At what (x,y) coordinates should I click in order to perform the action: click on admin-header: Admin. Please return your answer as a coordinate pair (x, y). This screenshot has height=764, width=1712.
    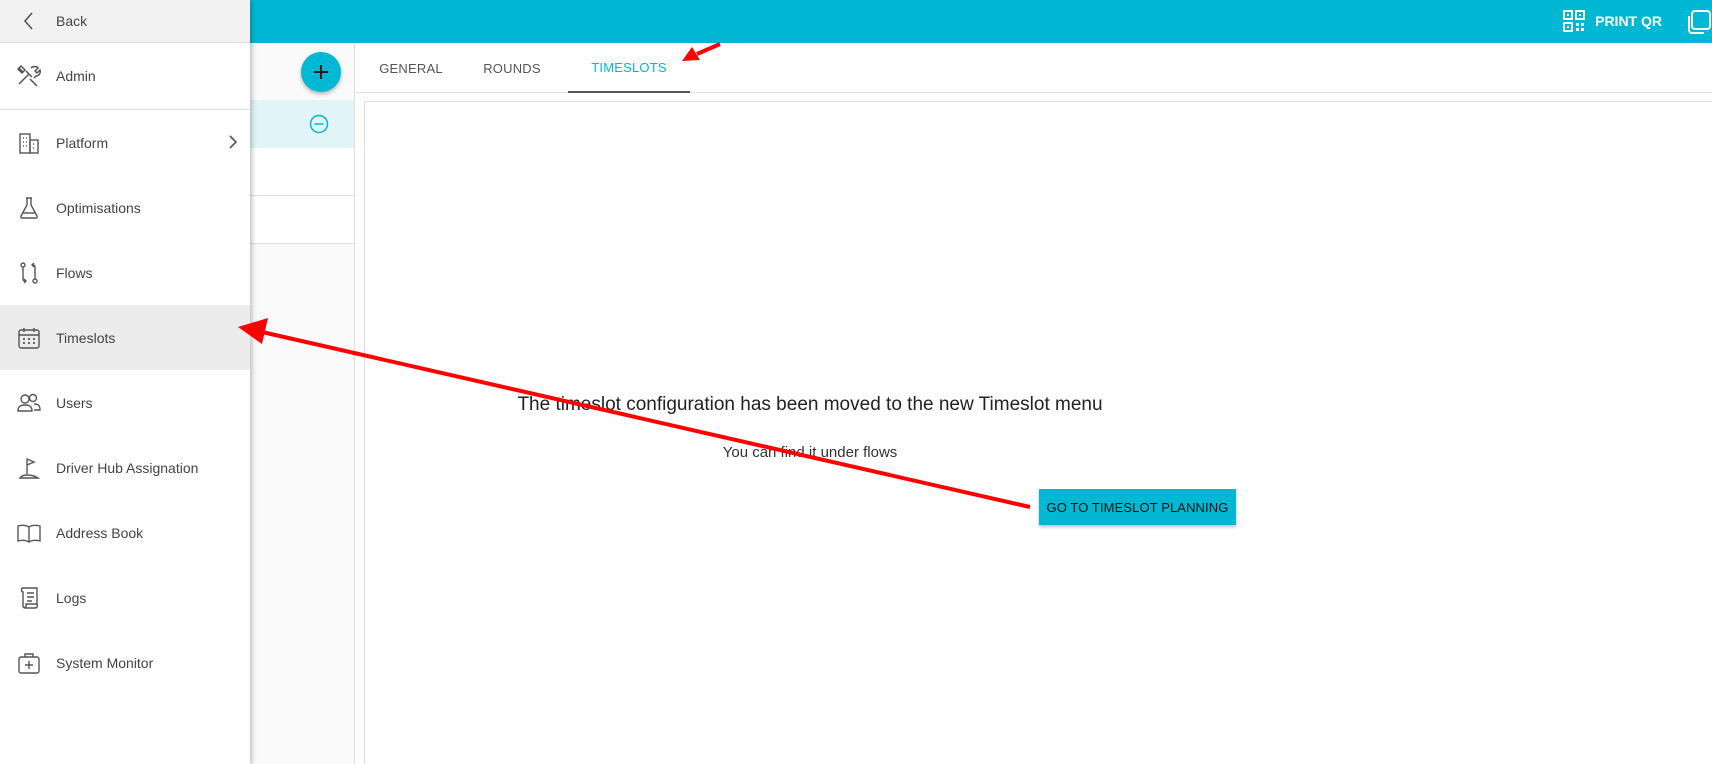
    Looking at the image, I should click on (125, 76).